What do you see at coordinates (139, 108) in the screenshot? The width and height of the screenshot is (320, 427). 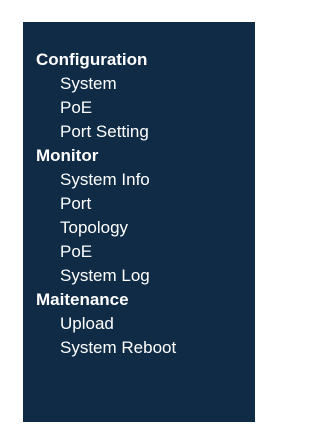 I see `menu-item-config-poe: PoE` at bounding box center [139, 108].